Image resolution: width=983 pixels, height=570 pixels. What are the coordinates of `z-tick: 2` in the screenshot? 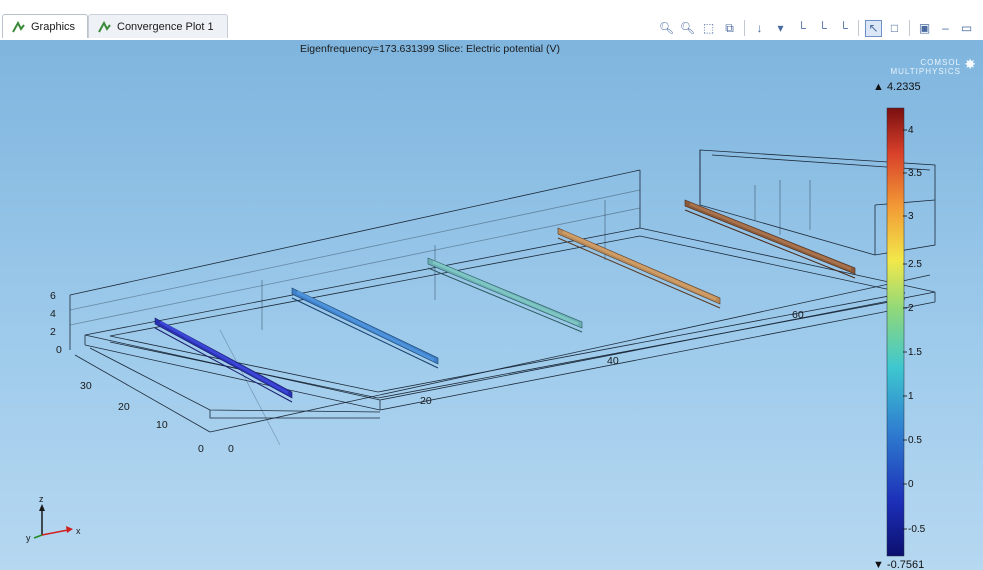 It's located at (53, 332).